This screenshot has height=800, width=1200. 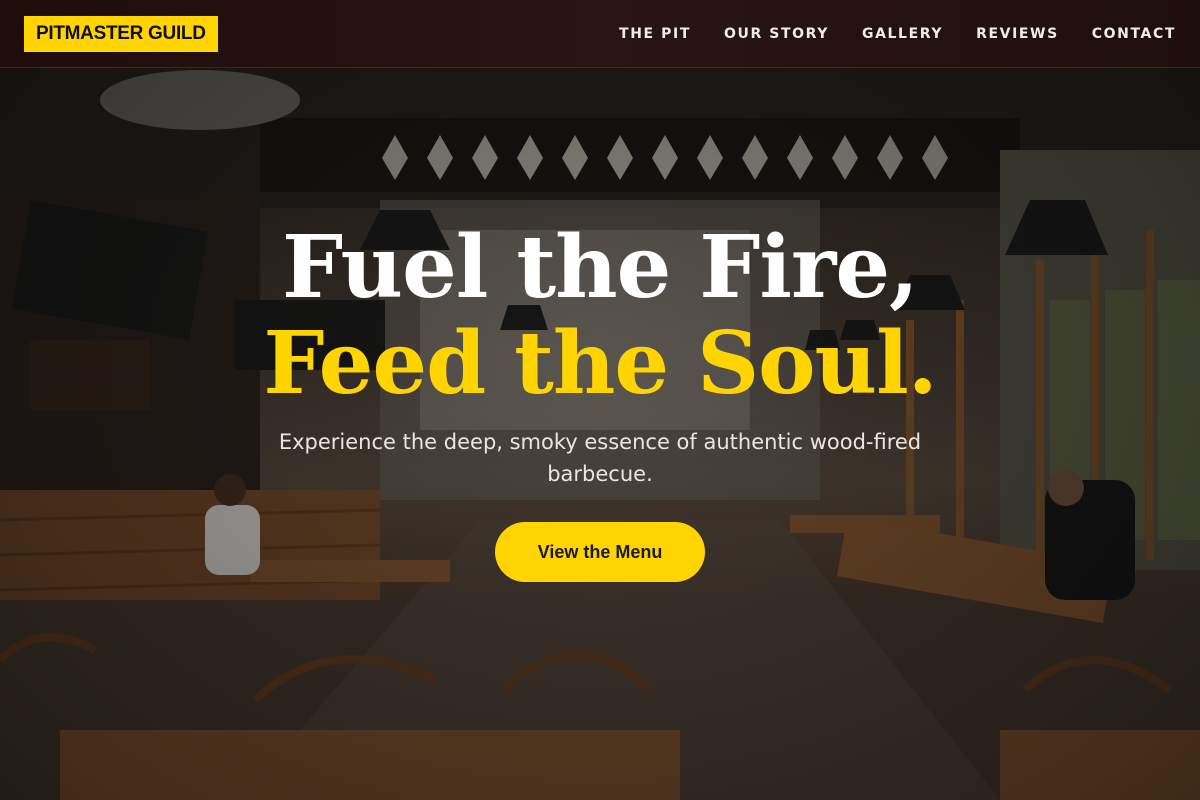 I want to click on headline-line-1: Fuel the Fire,, so click(x=600, y=267).